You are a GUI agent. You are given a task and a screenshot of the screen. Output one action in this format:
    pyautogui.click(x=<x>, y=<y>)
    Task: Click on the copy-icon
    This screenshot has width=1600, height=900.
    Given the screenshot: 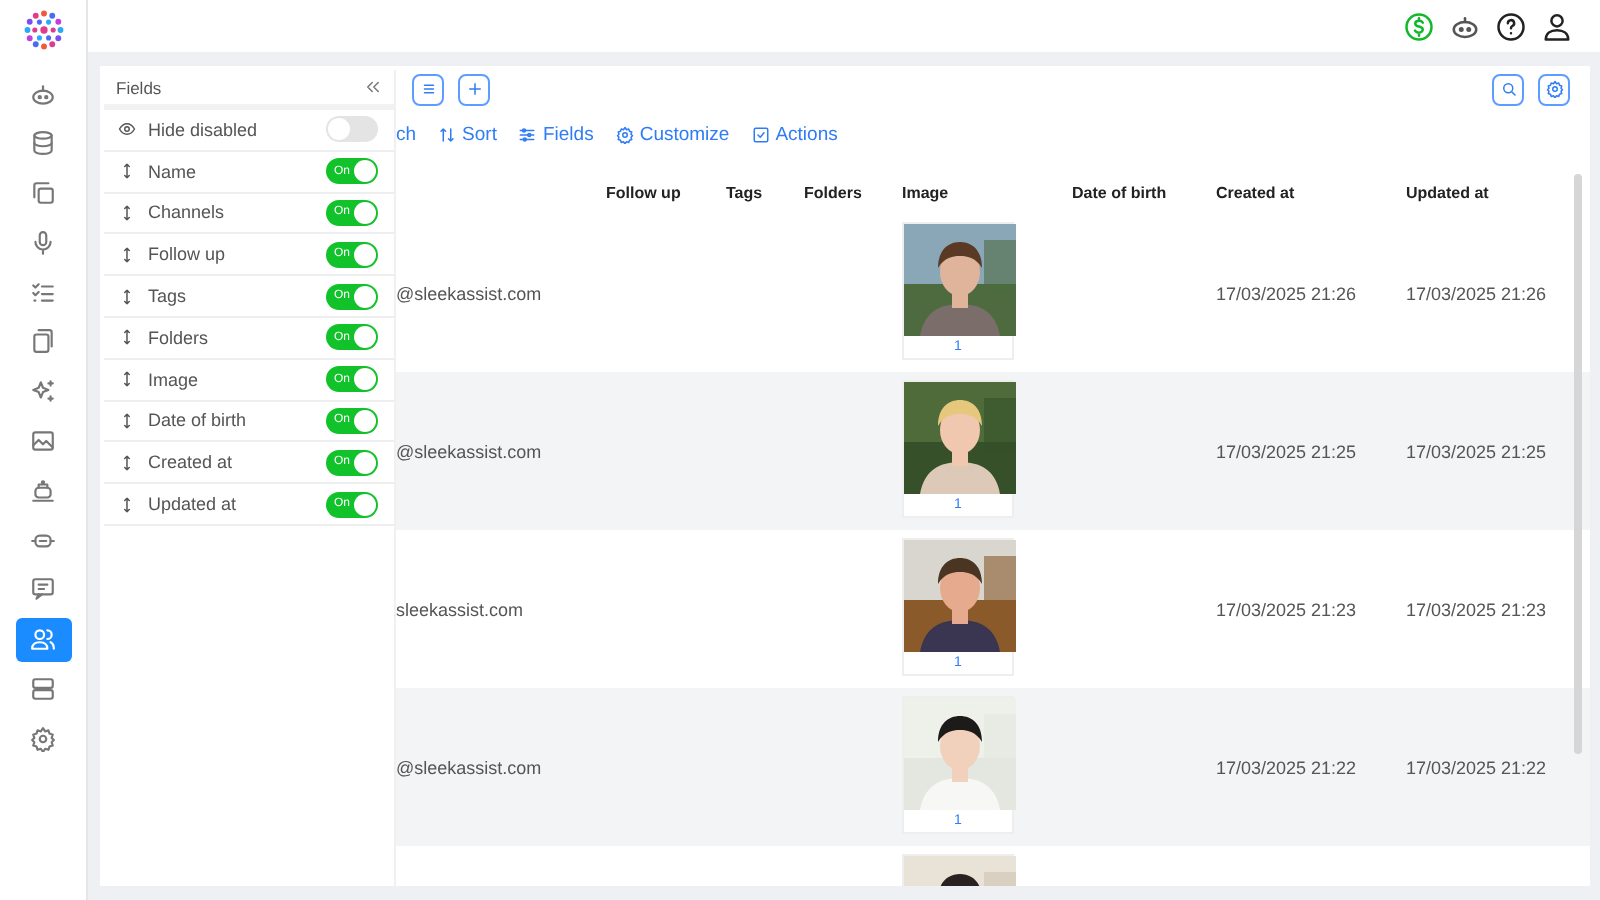 What is the action you would take?
    pyautogui.click(x=43, y=193)
    